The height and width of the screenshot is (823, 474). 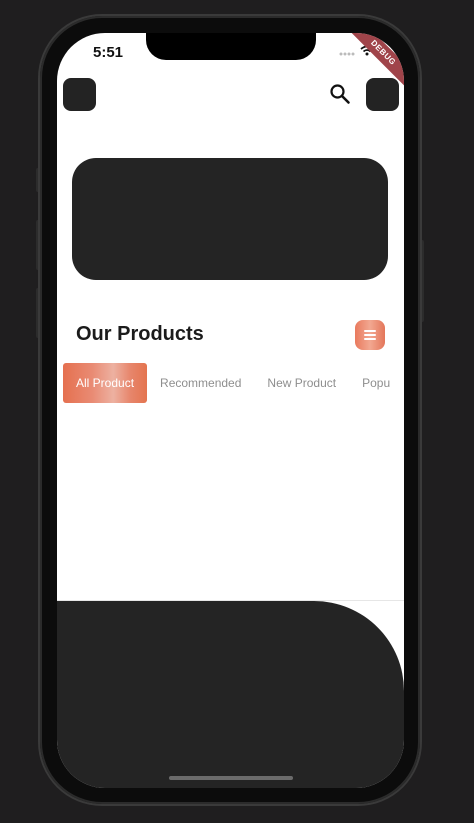 I want to click on search-icon, so click(x=340, y=94).